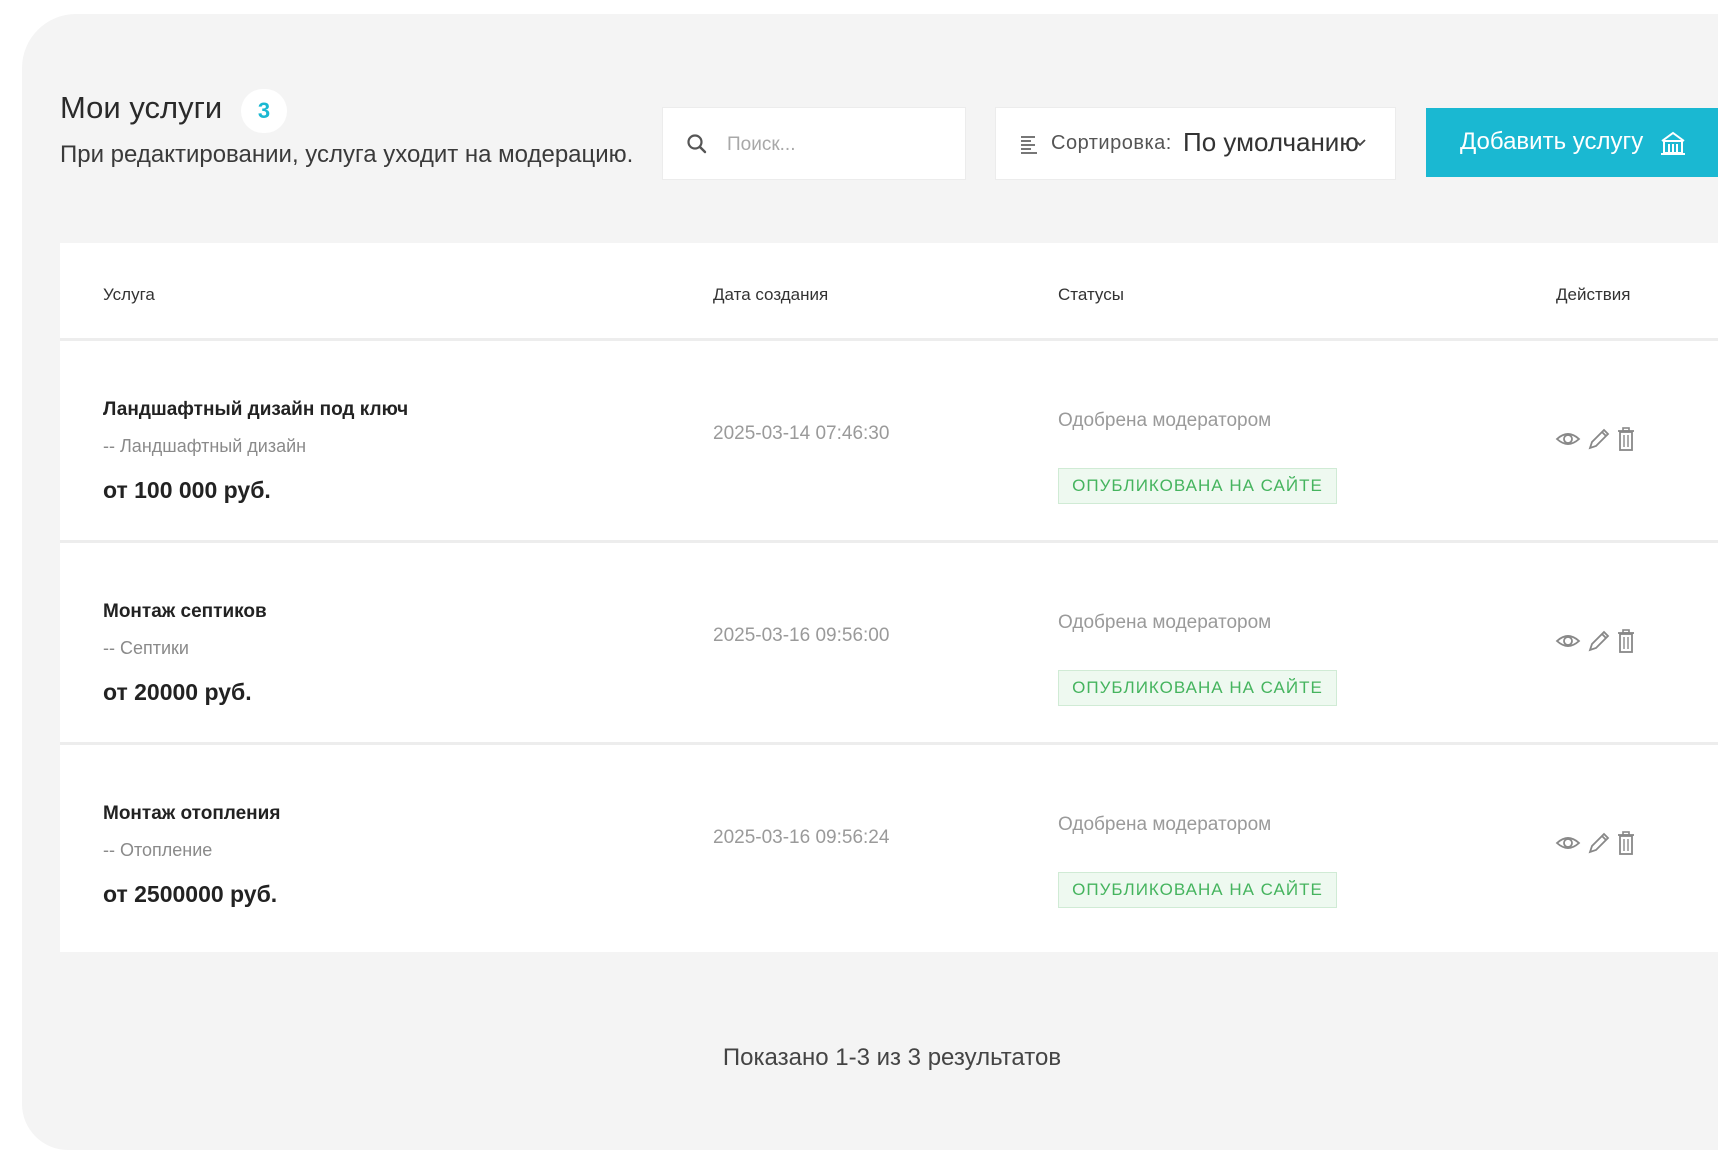  Describe the element at coordinates (1091, 294) in the screenshot. I see `column-header-status: Статусы` at that location.